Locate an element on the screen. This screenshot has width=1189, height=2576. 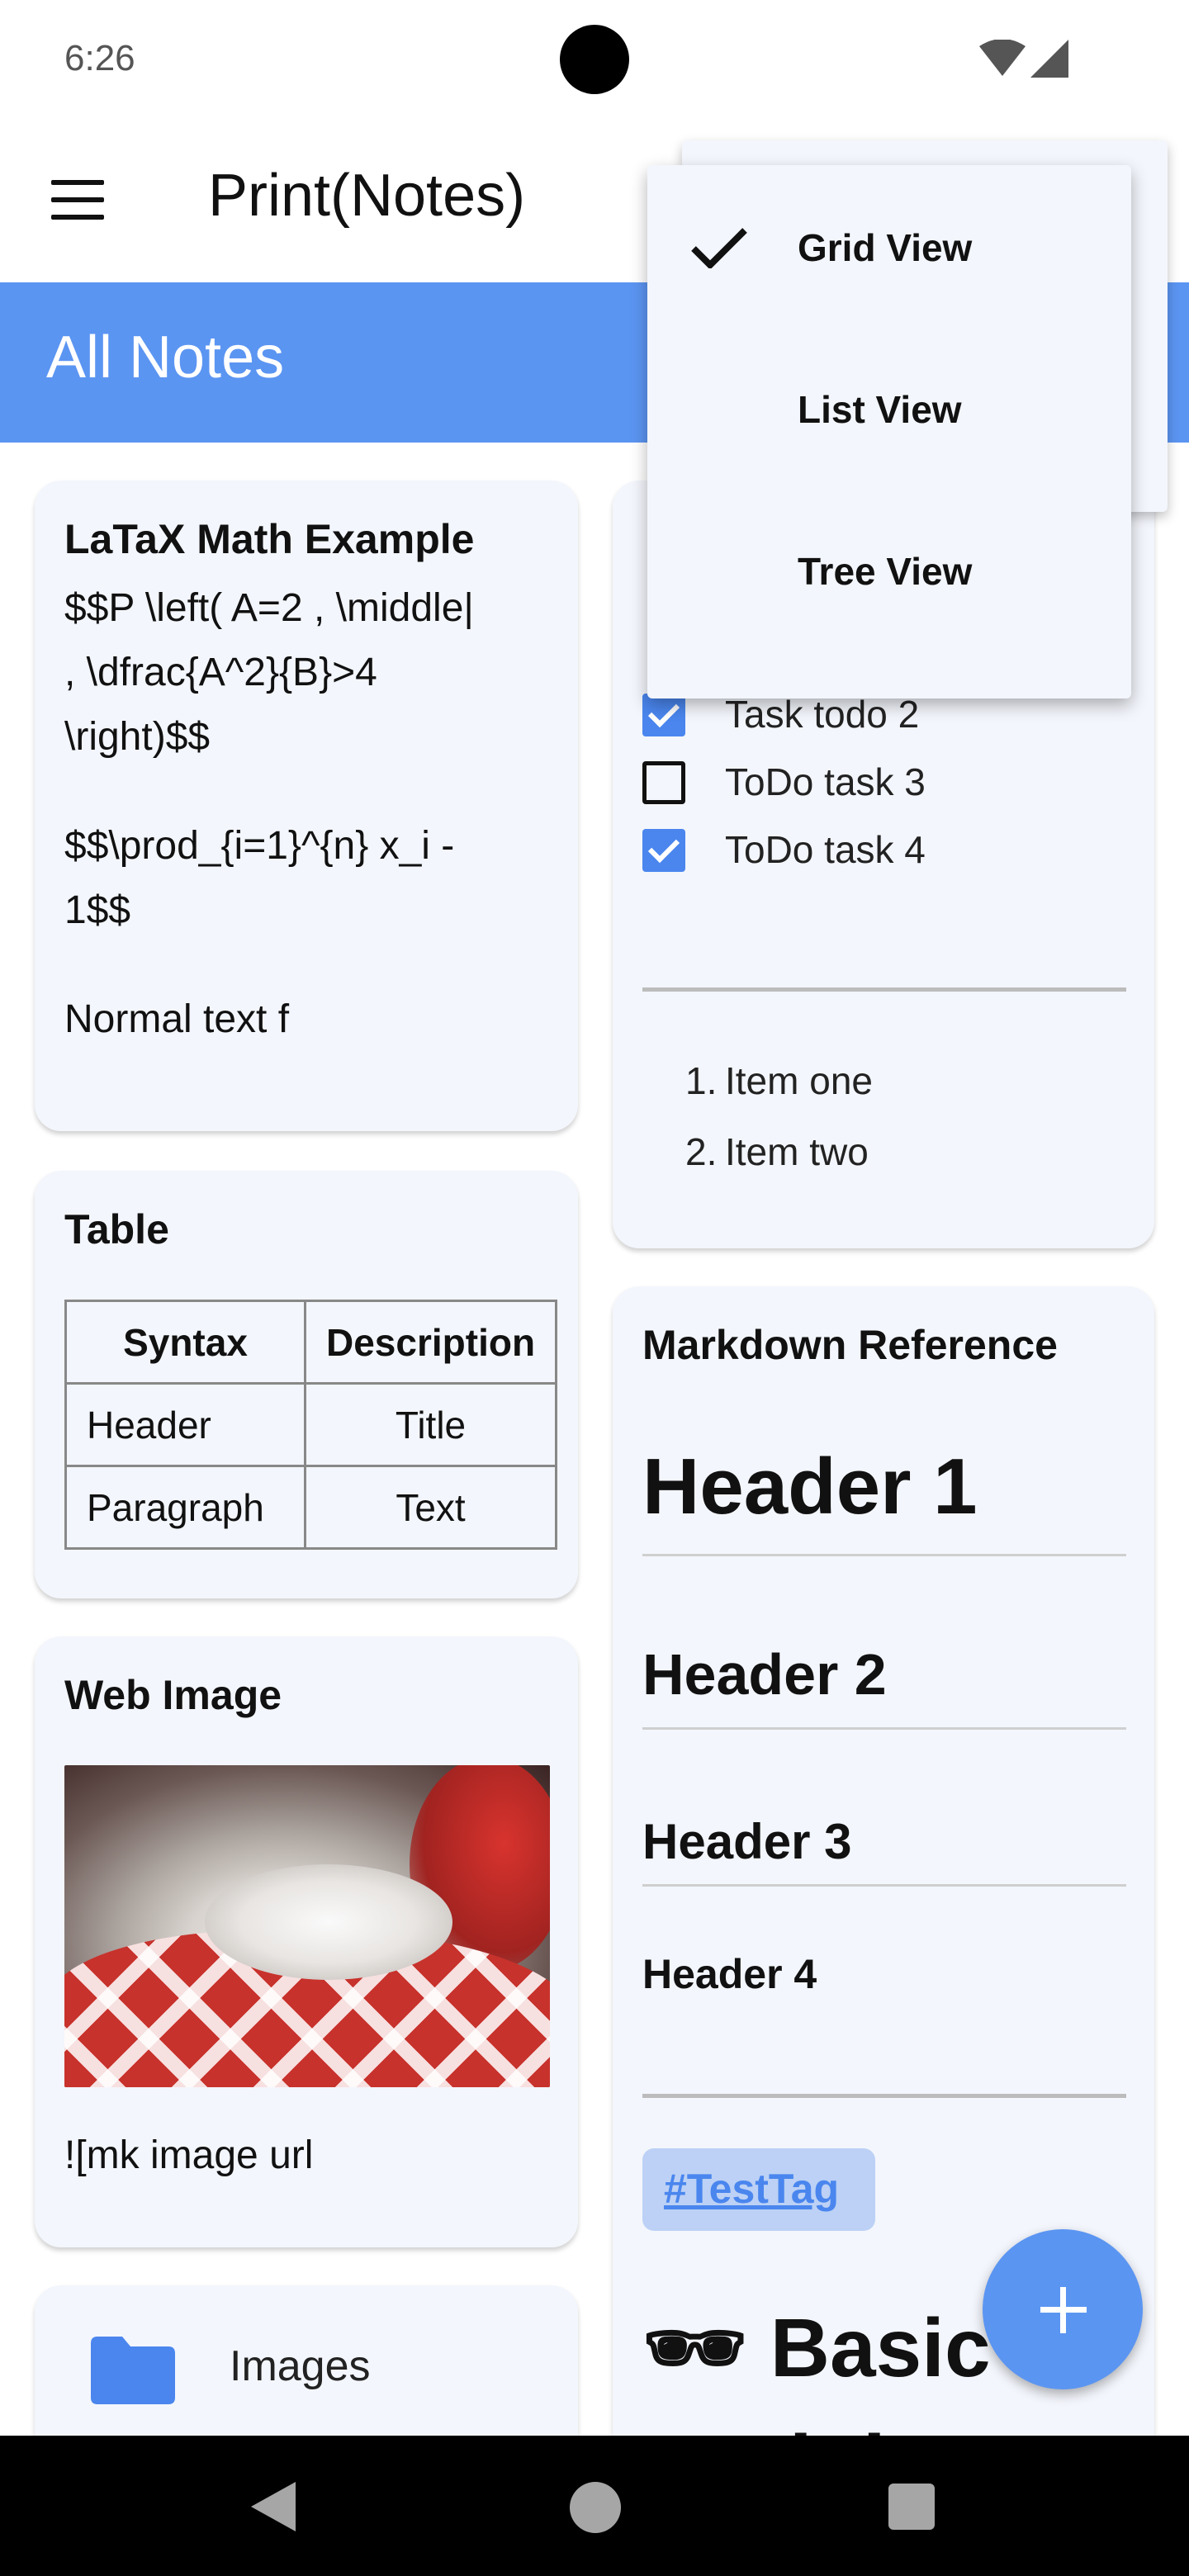
note-text-line: 1$$ is located at coordinates (97, 910).